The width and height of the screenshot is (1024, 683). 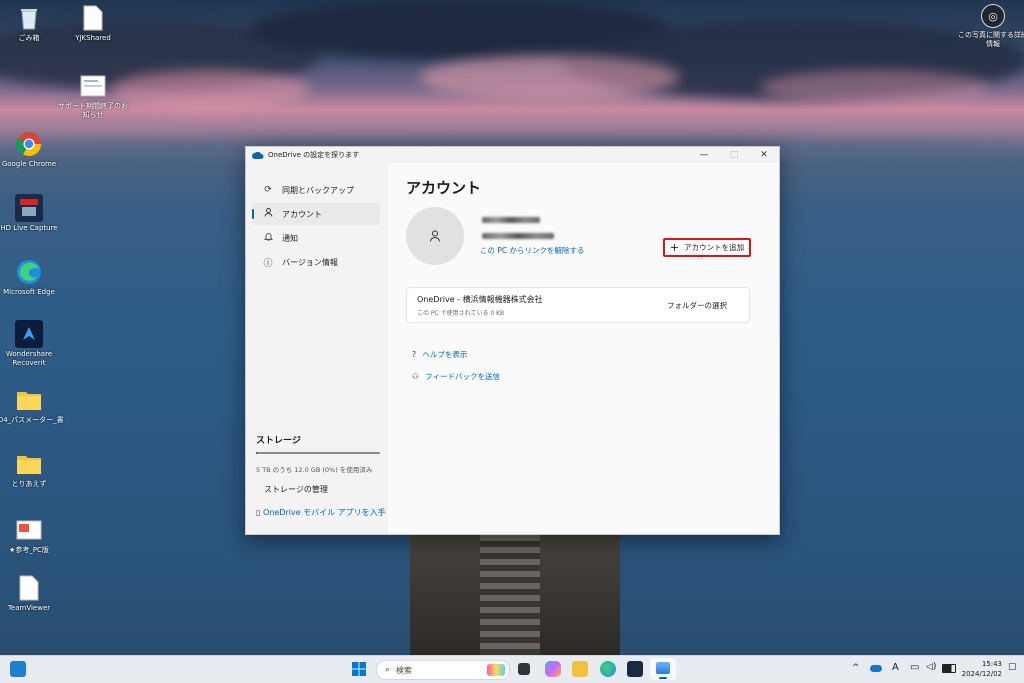 What do you see at coordinates (635, 669) in the screenshot?
I see `store-icon` at bounding box center [635, 669].